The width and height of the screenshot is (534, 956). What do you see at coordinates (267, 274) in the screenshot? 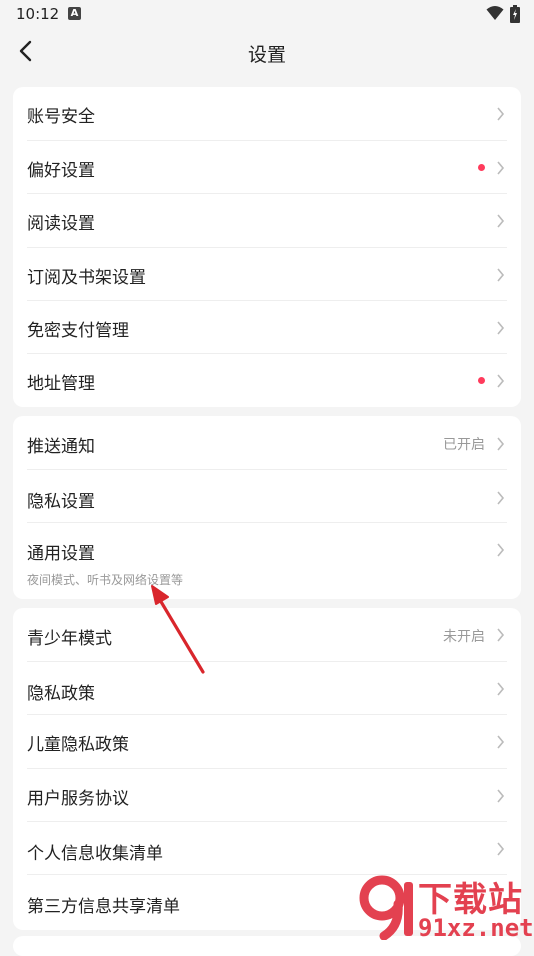
I see `settings-item-subscription-shelf: 订阅及书架设置` at bounding box center [267, 274].